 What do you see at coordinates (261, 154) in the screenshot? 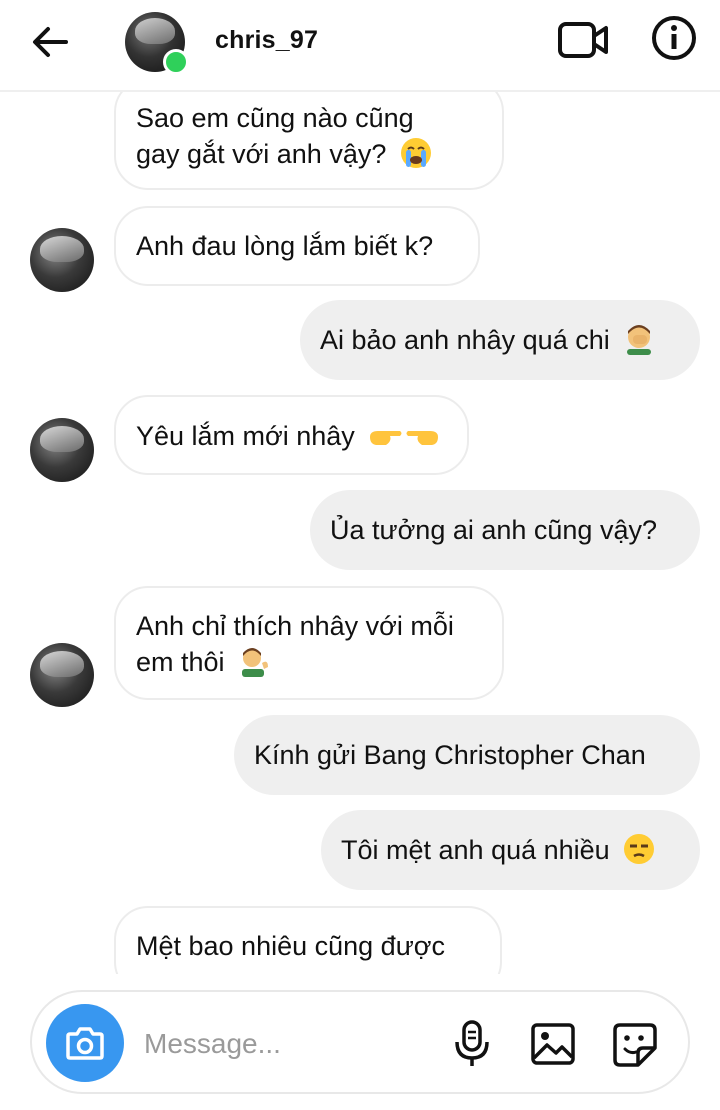
I see `message-text: gay gắt với anh vậy?` at bounding box center [261, 154].